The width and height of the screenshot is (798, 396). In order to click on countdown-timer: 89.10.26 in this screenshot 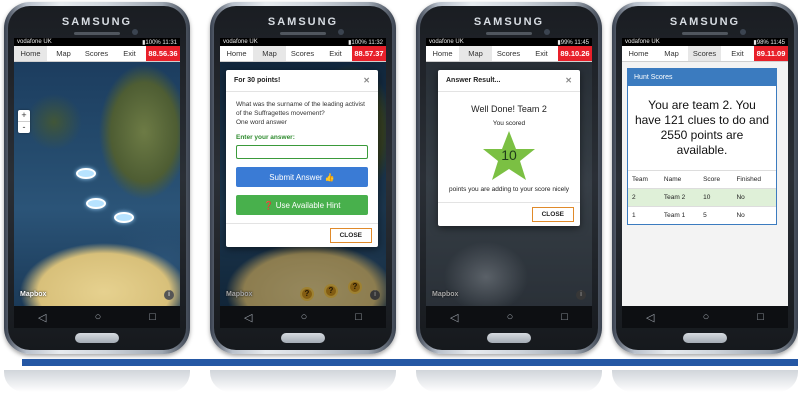, I will do `click(575, 53)`.